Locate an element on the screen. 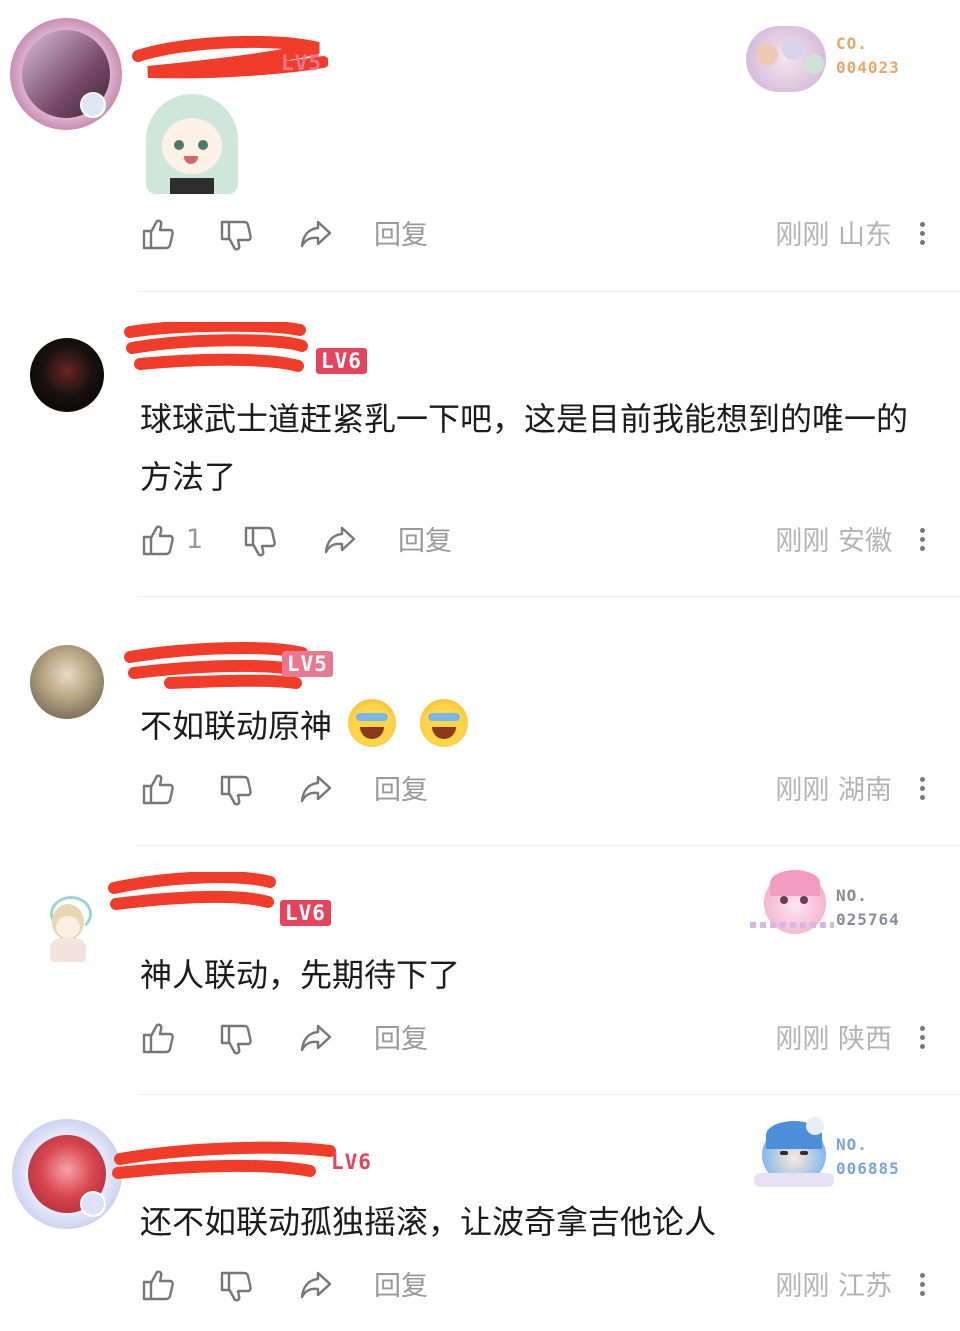 Image resolution: width=960 pixels, height=1331 pixels. comment-text: 神人联动，先期待下了 is located at coordinates (300, 975).